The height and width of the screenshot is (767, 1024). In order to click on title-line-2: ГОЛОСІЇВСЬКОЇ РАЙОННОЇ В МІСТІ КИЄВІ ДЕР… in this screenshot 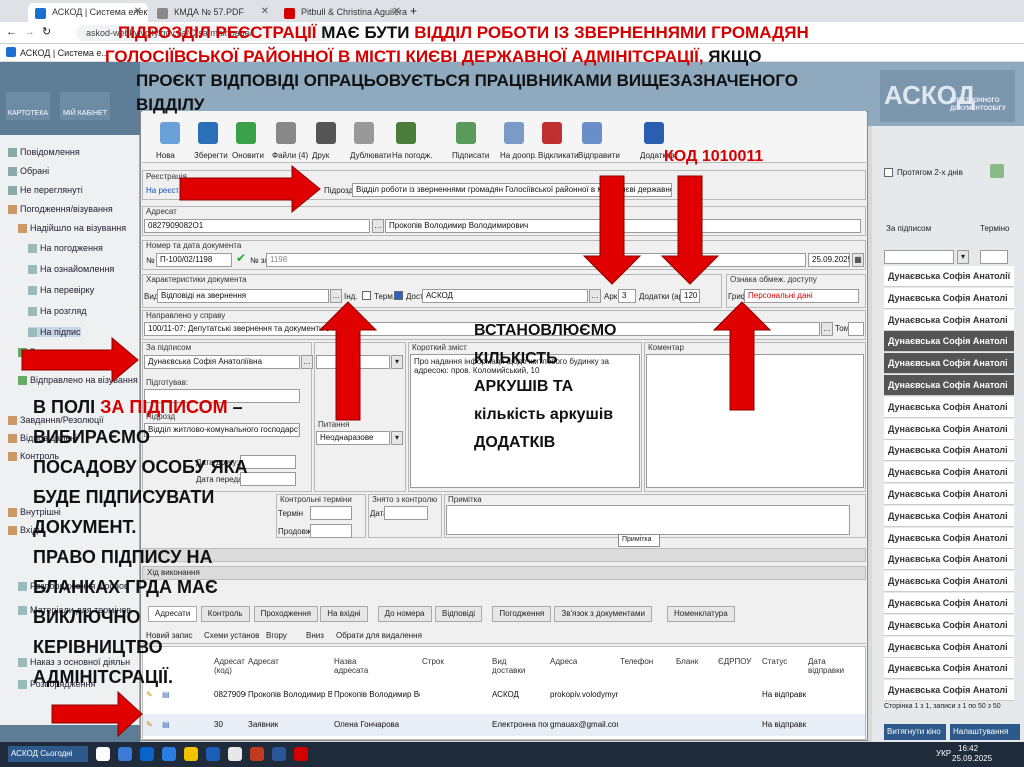, I will do `click(433, 56)`.